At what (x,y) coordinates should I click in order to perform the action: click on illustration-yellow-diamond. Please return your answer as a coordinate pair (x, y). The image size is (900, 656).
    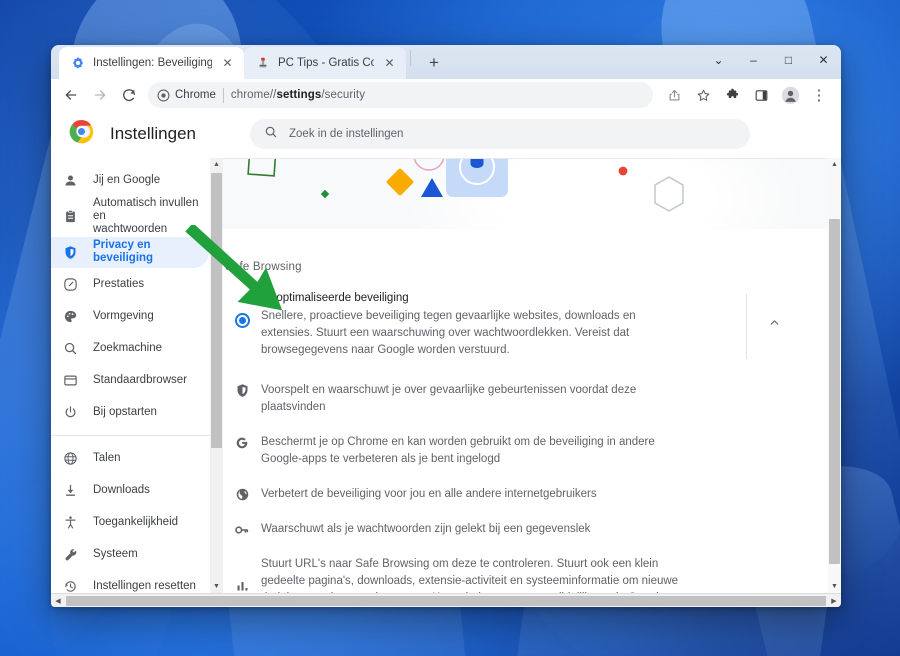
    Looking at the image, I should click on (400, 184).